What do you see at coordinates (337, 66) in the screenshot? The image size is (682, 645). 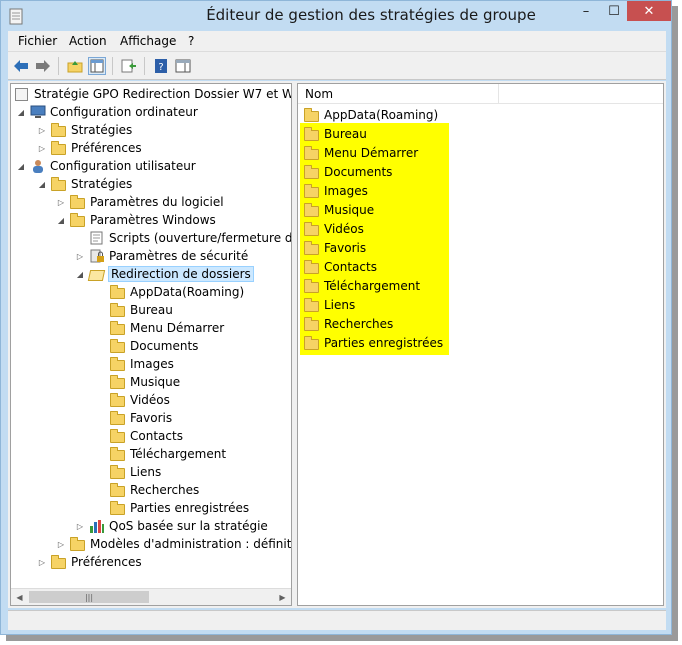 I see `toolbar: ?` at bounding box center [337, 66].